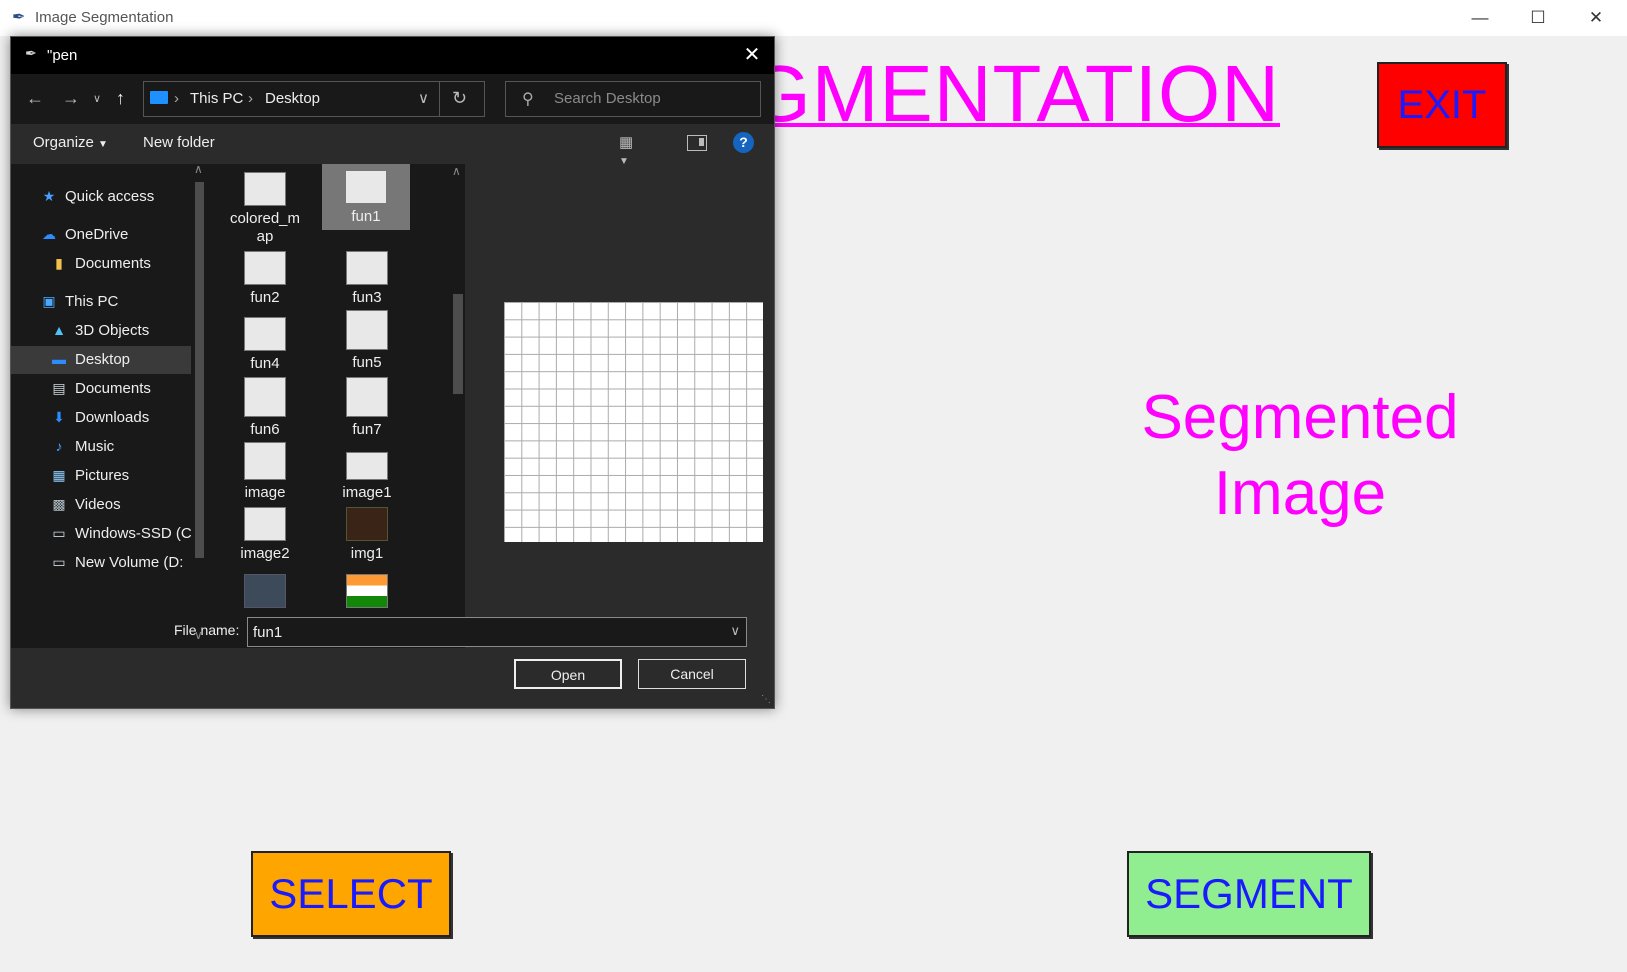 This screenshot has width=1627, height=972. What do you see at coordinates (101, 302) in the screenshot?
I see `sidebar-item-this-pc: ▣ This PC` at bounding box center [101, 302].